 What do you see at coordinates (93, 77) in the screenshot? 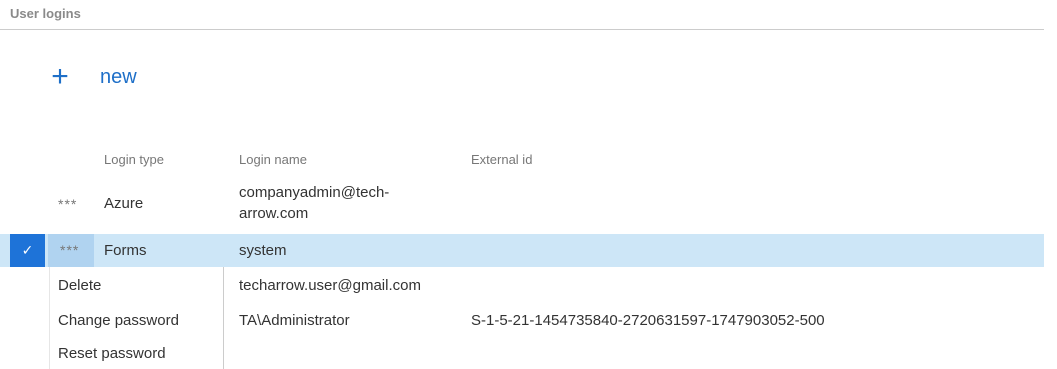
I see `new-login-button: + new` at bounding box center [93, 77].